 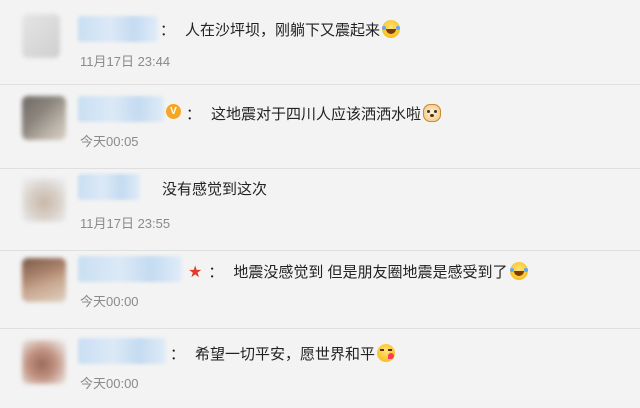 I want to click on comment-text-row: 没有感觉到这次, so click(x=214, y=190).